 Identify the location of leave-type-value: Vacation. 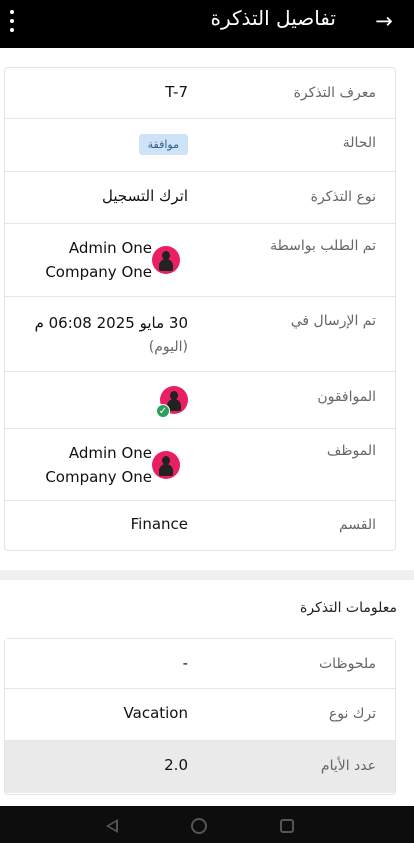
(155, 713).